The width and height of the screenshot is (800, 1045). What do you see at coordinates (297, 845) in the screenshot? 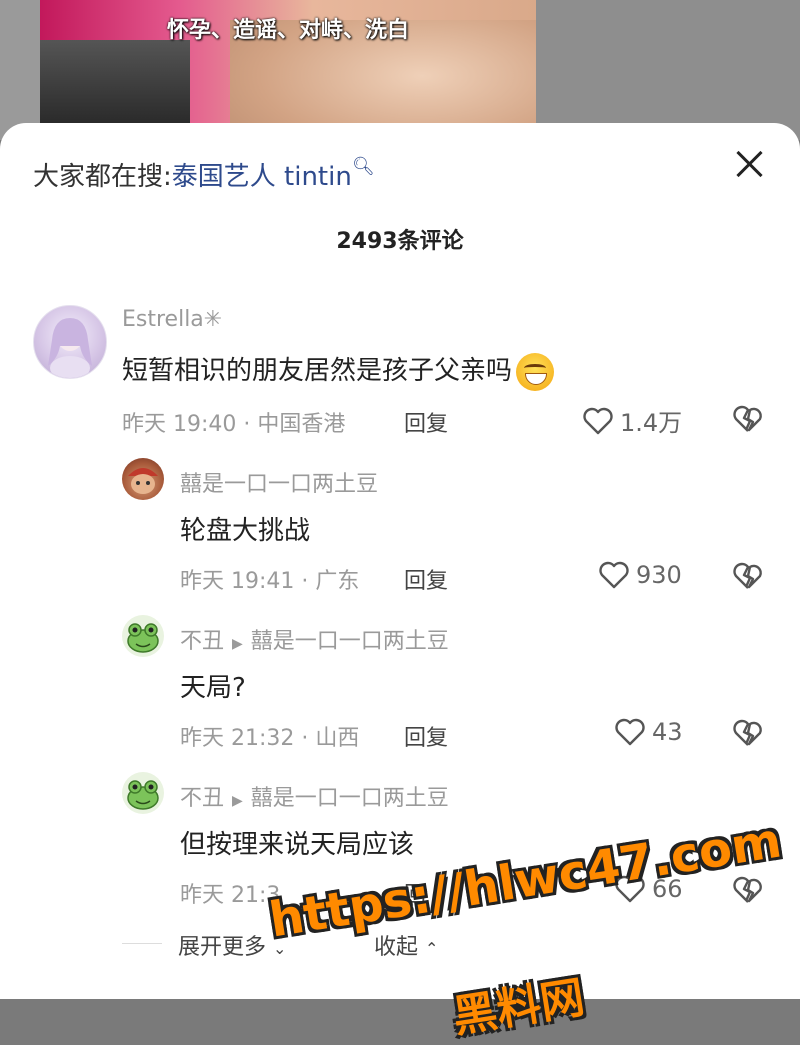
I see `comment-text: 但按理来说天局应该` at bounding box center [297, 845].